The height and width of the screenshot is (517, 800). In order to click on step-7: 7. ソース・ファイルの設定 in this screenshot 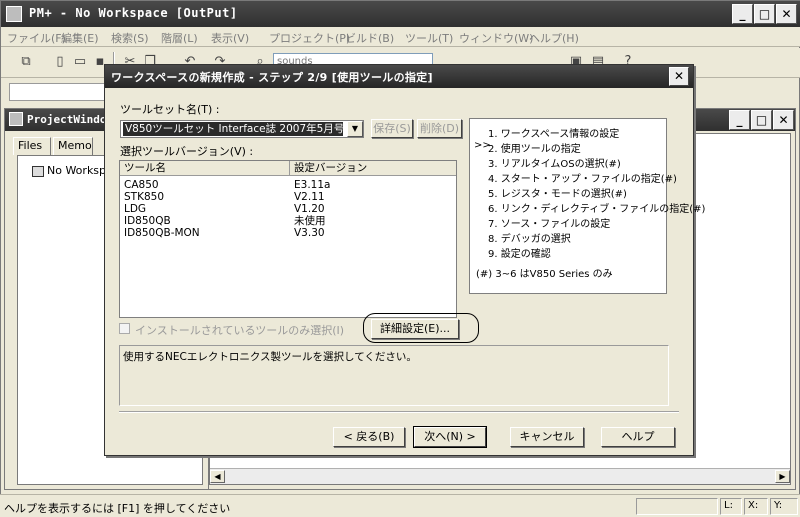, I will do `click(549, 224)`.